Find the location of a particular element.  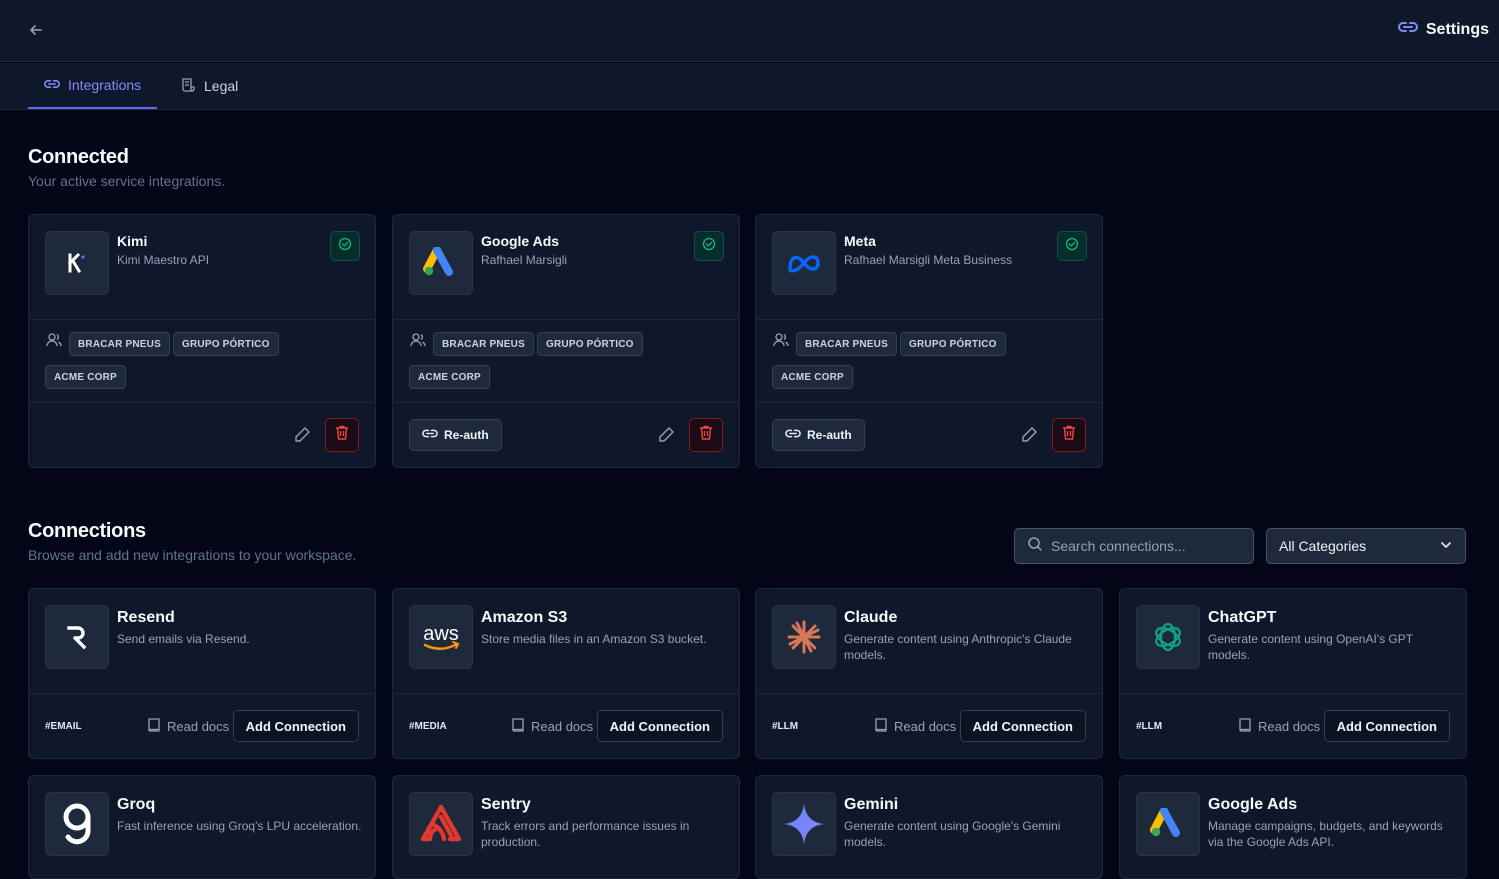

connection-name: Google Ads is located at coordinates (1253, 804).